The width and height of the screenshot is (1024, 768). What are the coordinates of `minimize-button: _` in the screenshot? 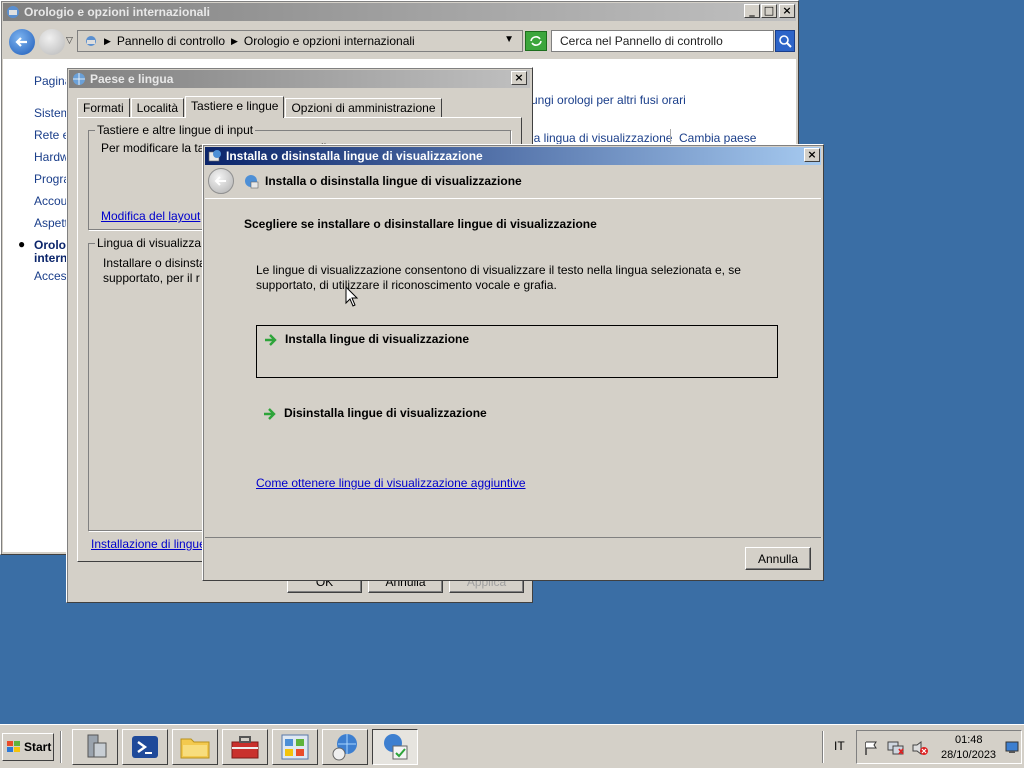 It's located at (752, 11).